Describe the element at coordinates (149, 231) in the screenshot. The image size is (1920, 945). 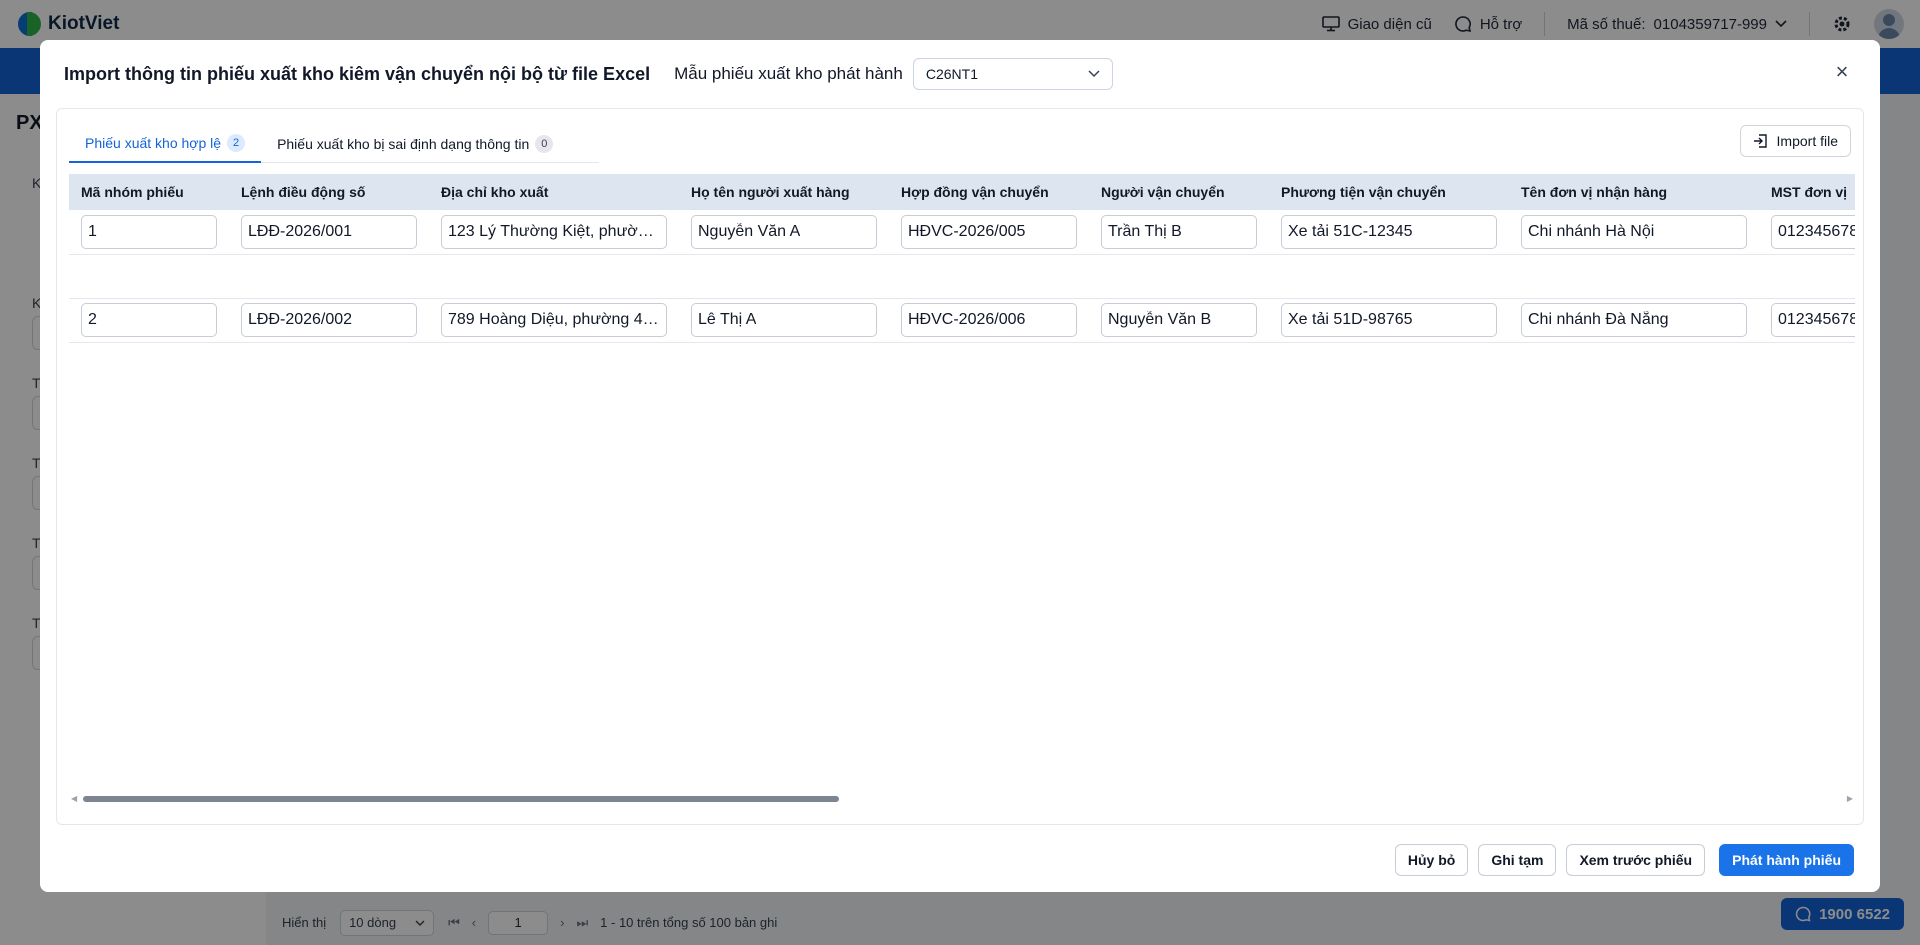
I see `group-code-input: 1` at that location.